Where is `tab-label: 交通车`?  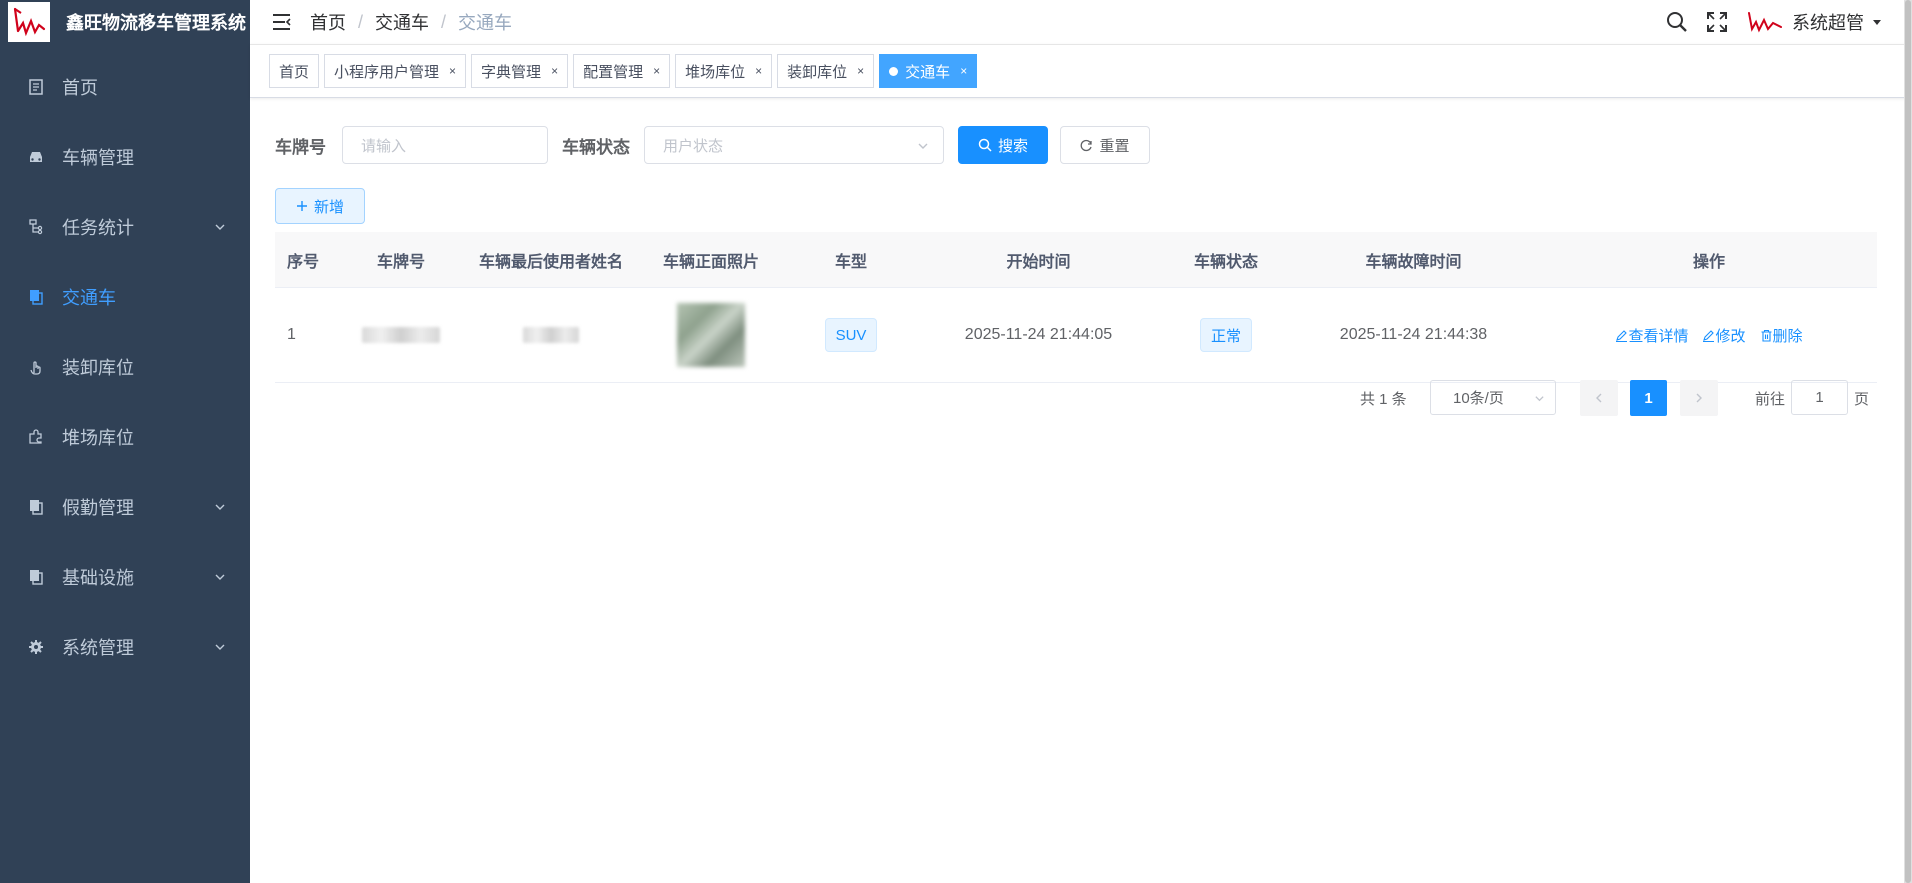 tab-label: 交通车 is located at coordinates (928, 72).